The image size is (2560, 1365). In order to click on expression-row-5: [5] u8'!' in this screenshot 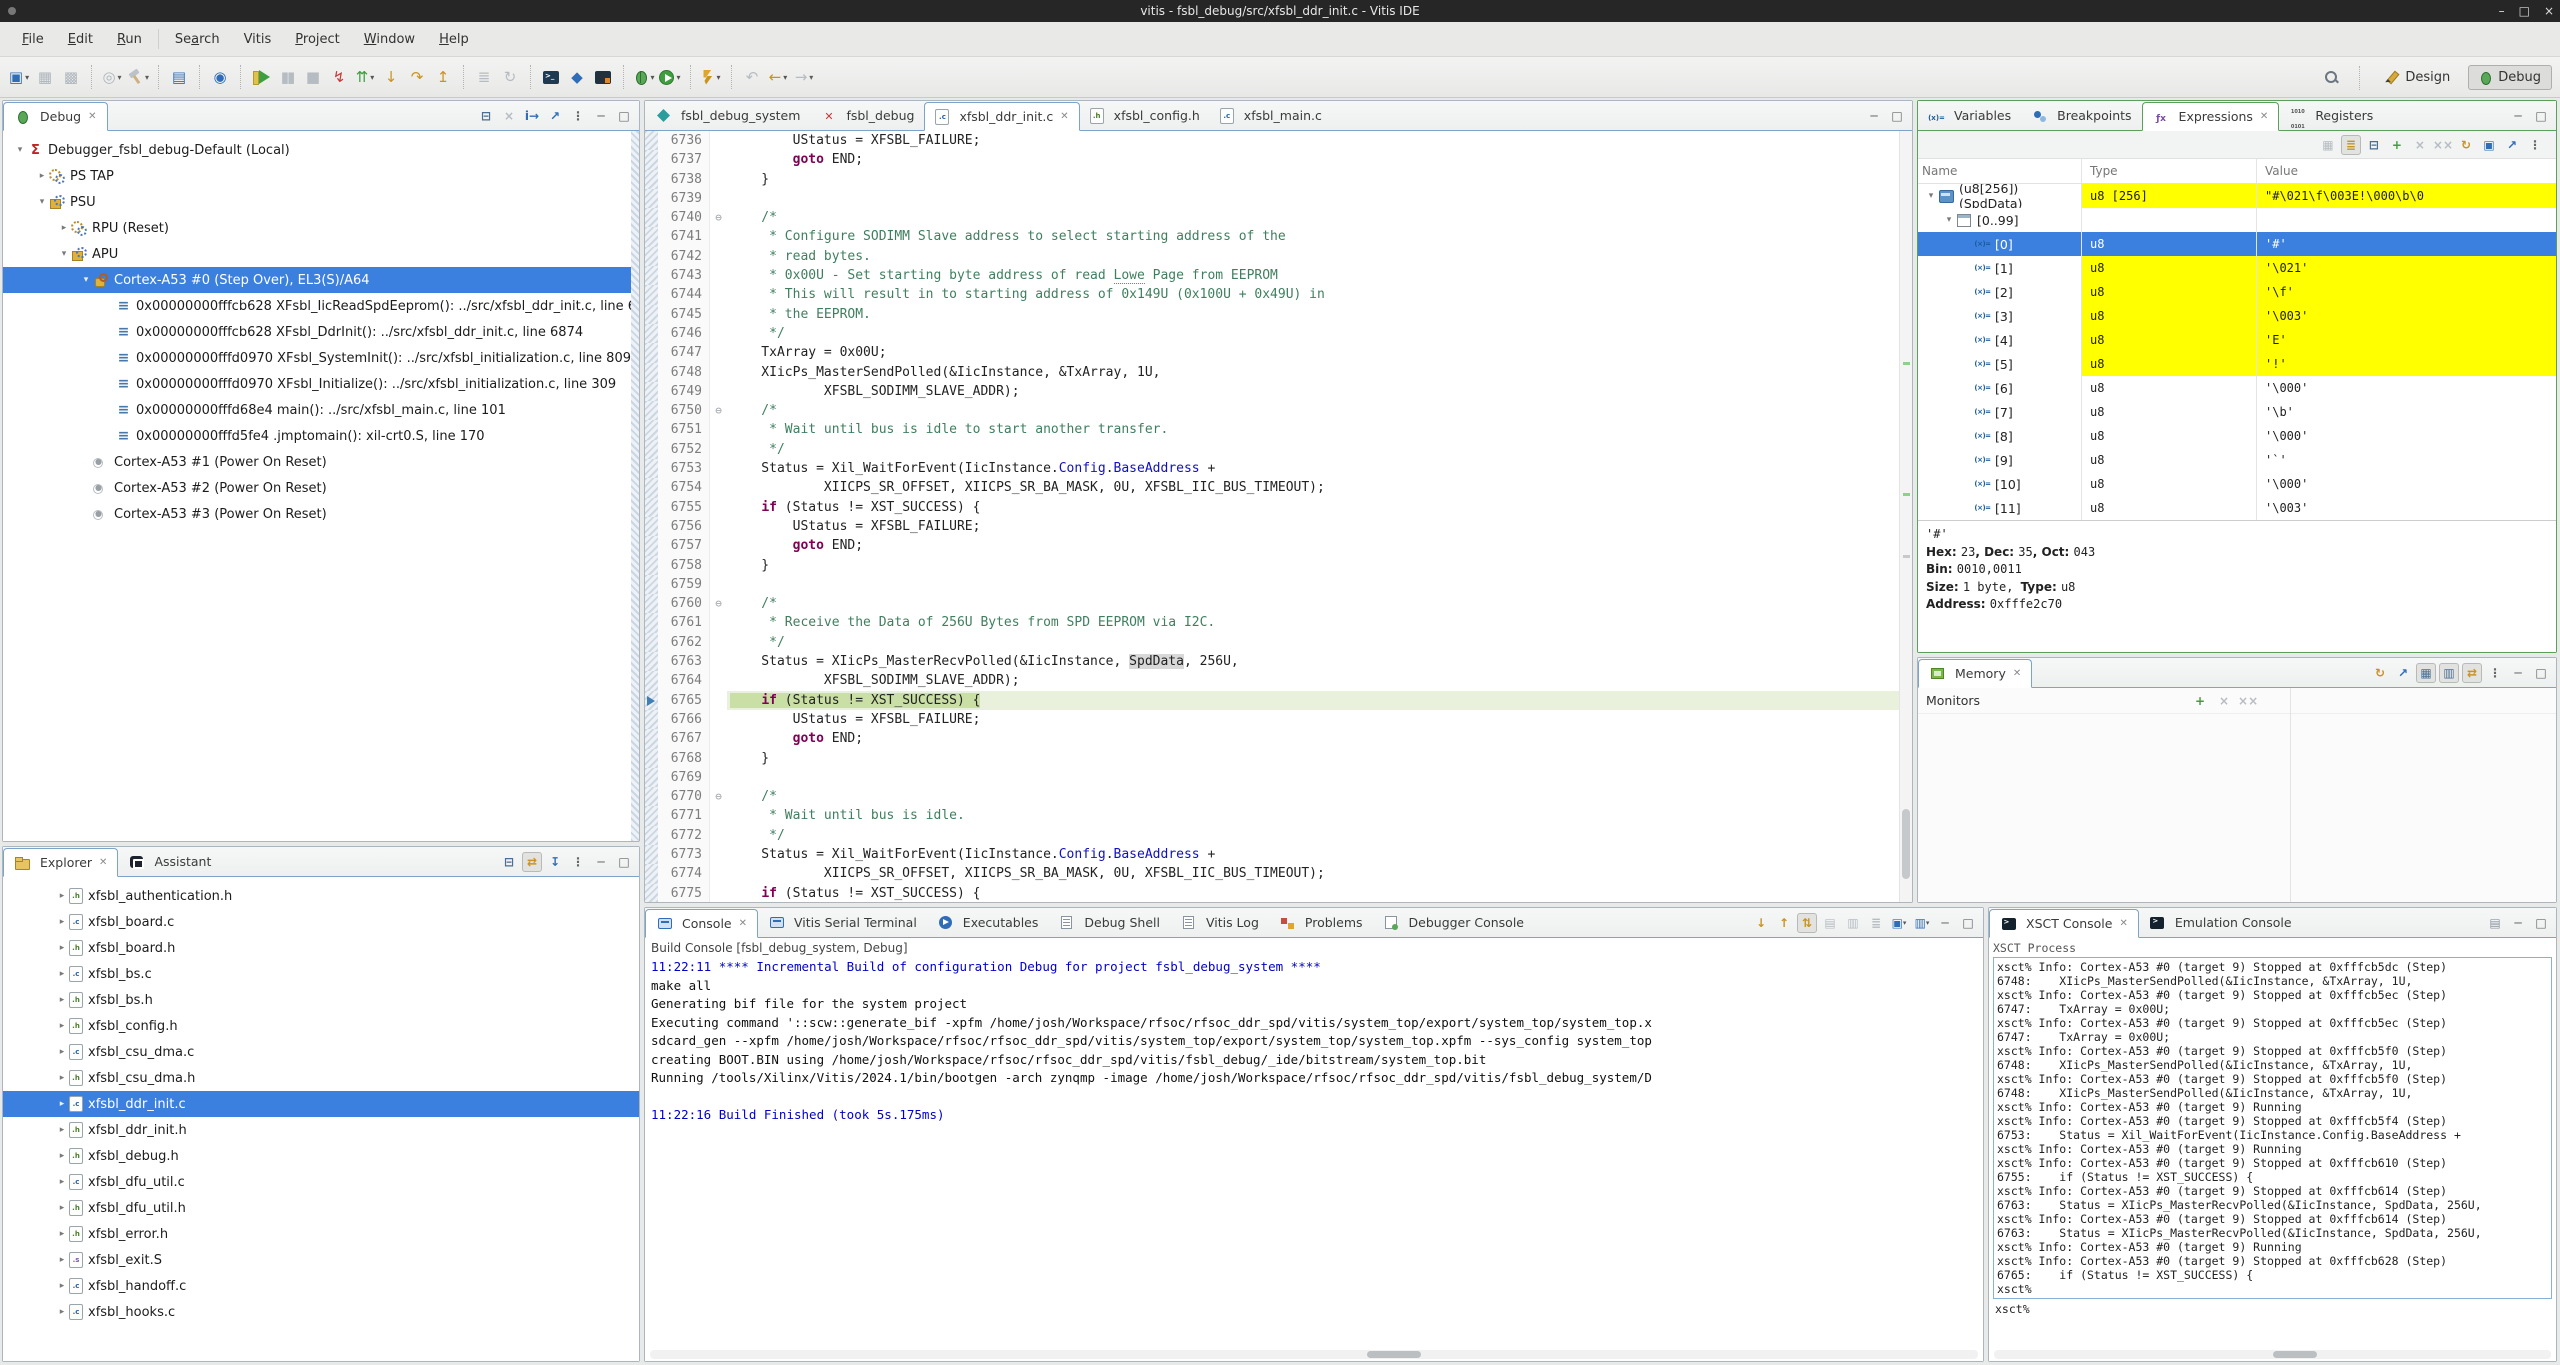, I will do `click(2237, 364)`.